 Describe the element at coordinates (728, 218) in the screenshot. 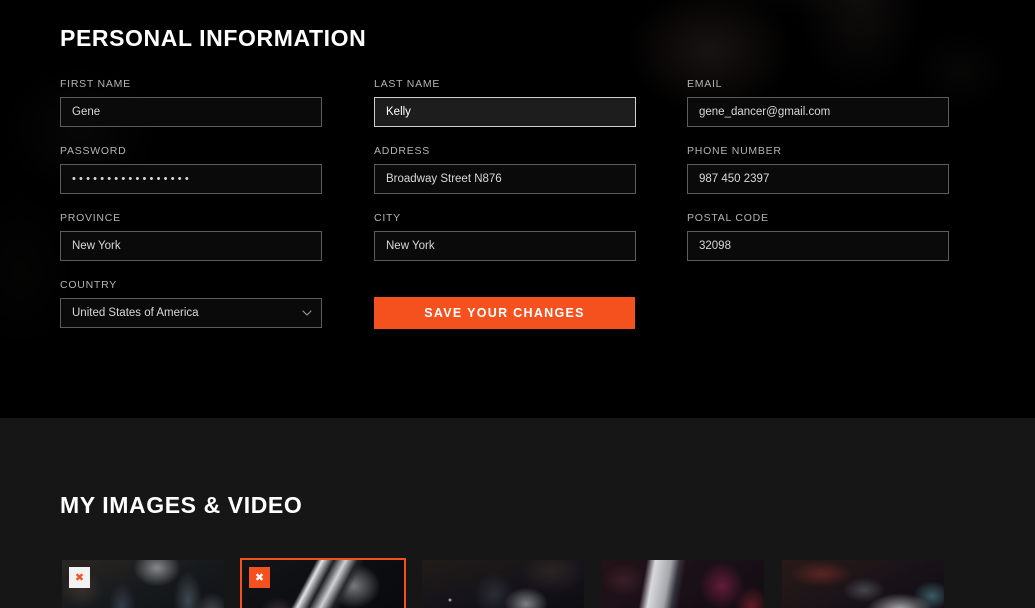

I see `label-postal-code: POSTAL CODE` at that location.